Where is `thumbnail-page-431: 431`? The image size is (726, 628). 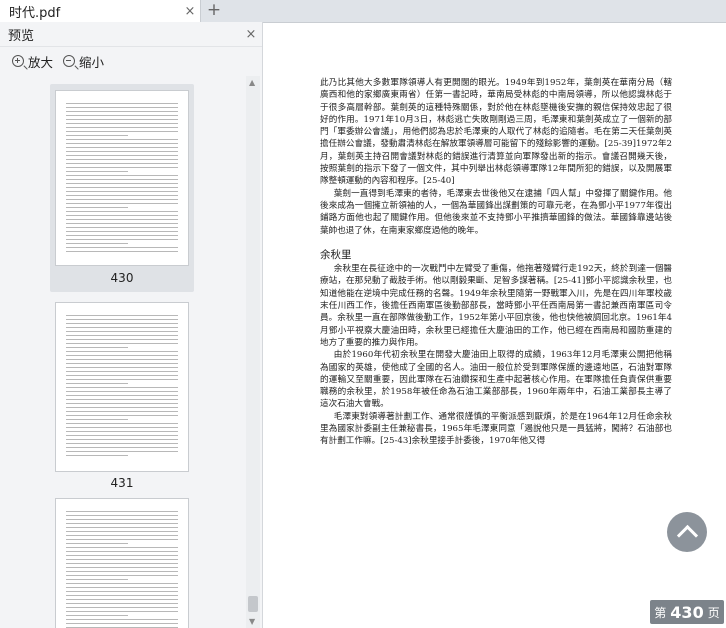 thumbnail-page-431: 431 is located at coordinates (122, 397).